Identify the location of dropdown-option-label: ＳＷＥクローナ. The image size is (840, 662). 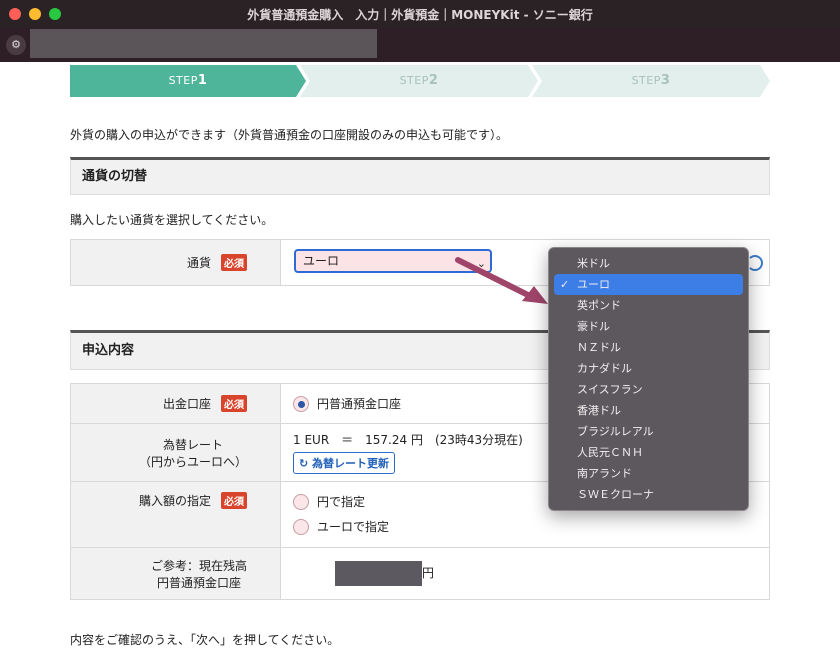
(615, 494).